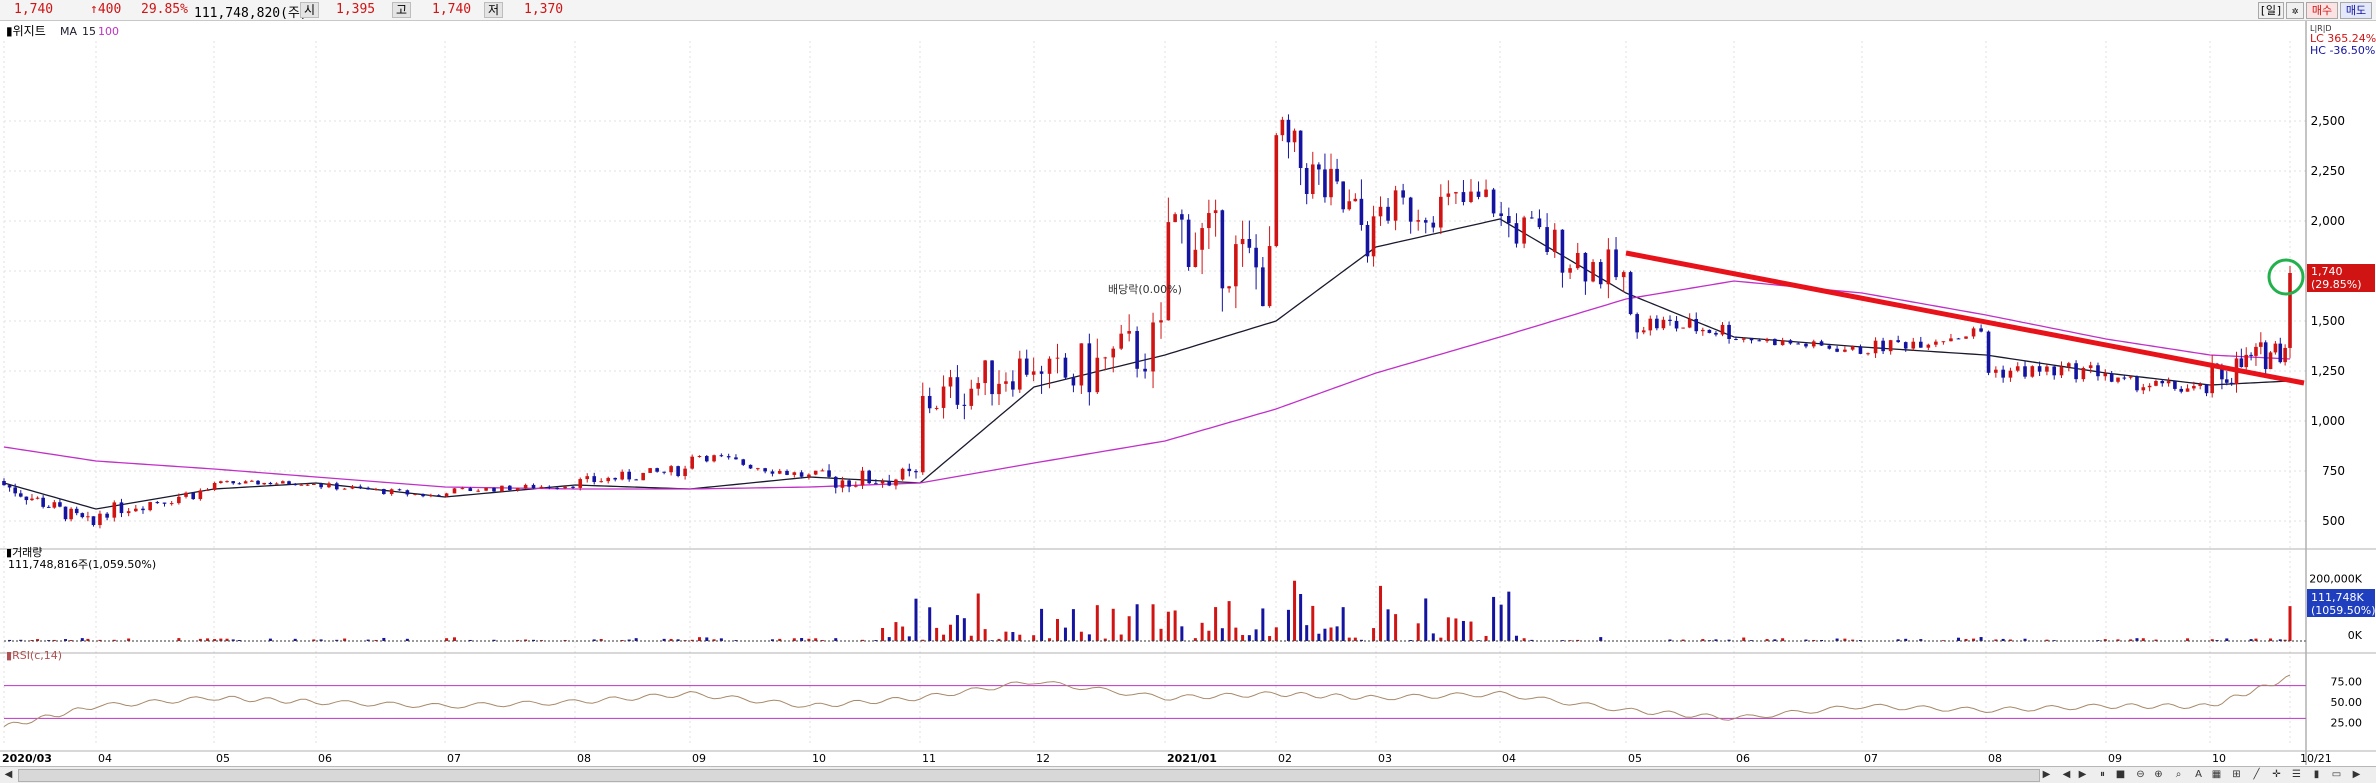 The image size is (2376, 783). What do you see at coordinates (164, 9) in the screenshot?
I see `price-change-pct: 29.85%` at bounding box center [164, 9].